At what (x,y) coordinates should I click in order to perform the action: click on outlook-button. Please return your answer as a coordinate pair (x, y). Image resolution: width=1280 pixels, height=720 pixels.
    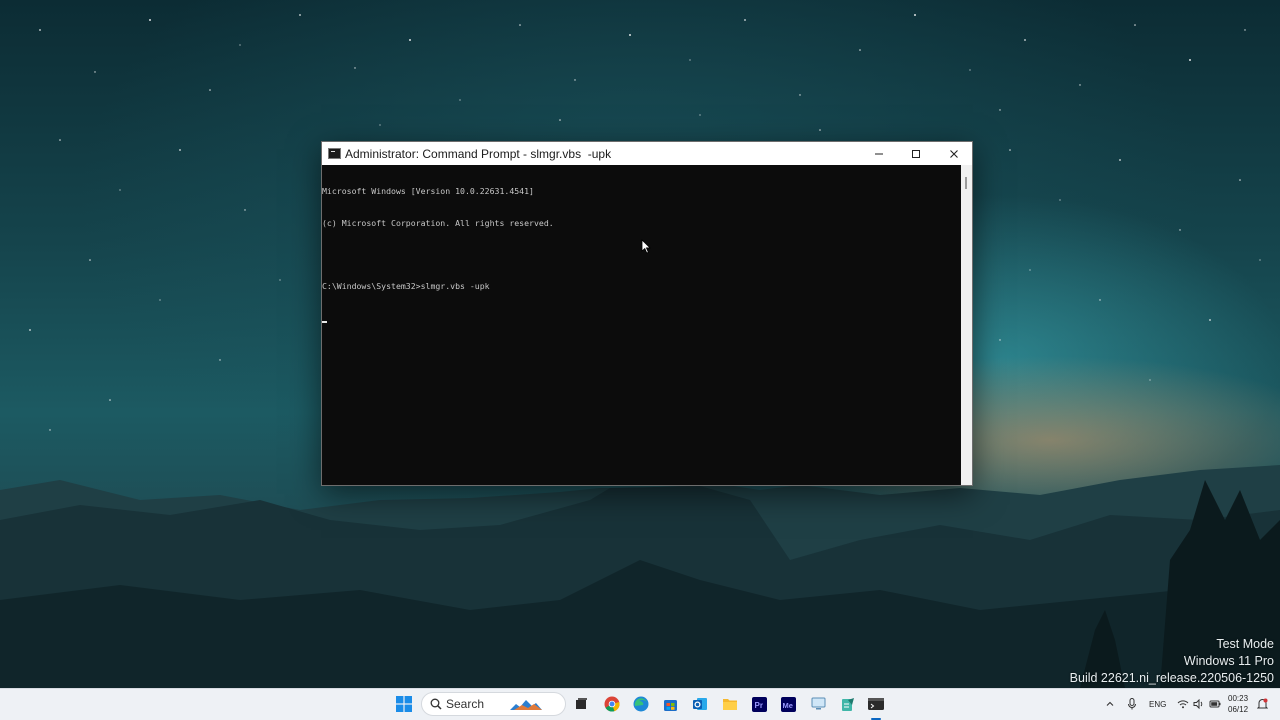
    Looking at the image, I should click on (700, 704).